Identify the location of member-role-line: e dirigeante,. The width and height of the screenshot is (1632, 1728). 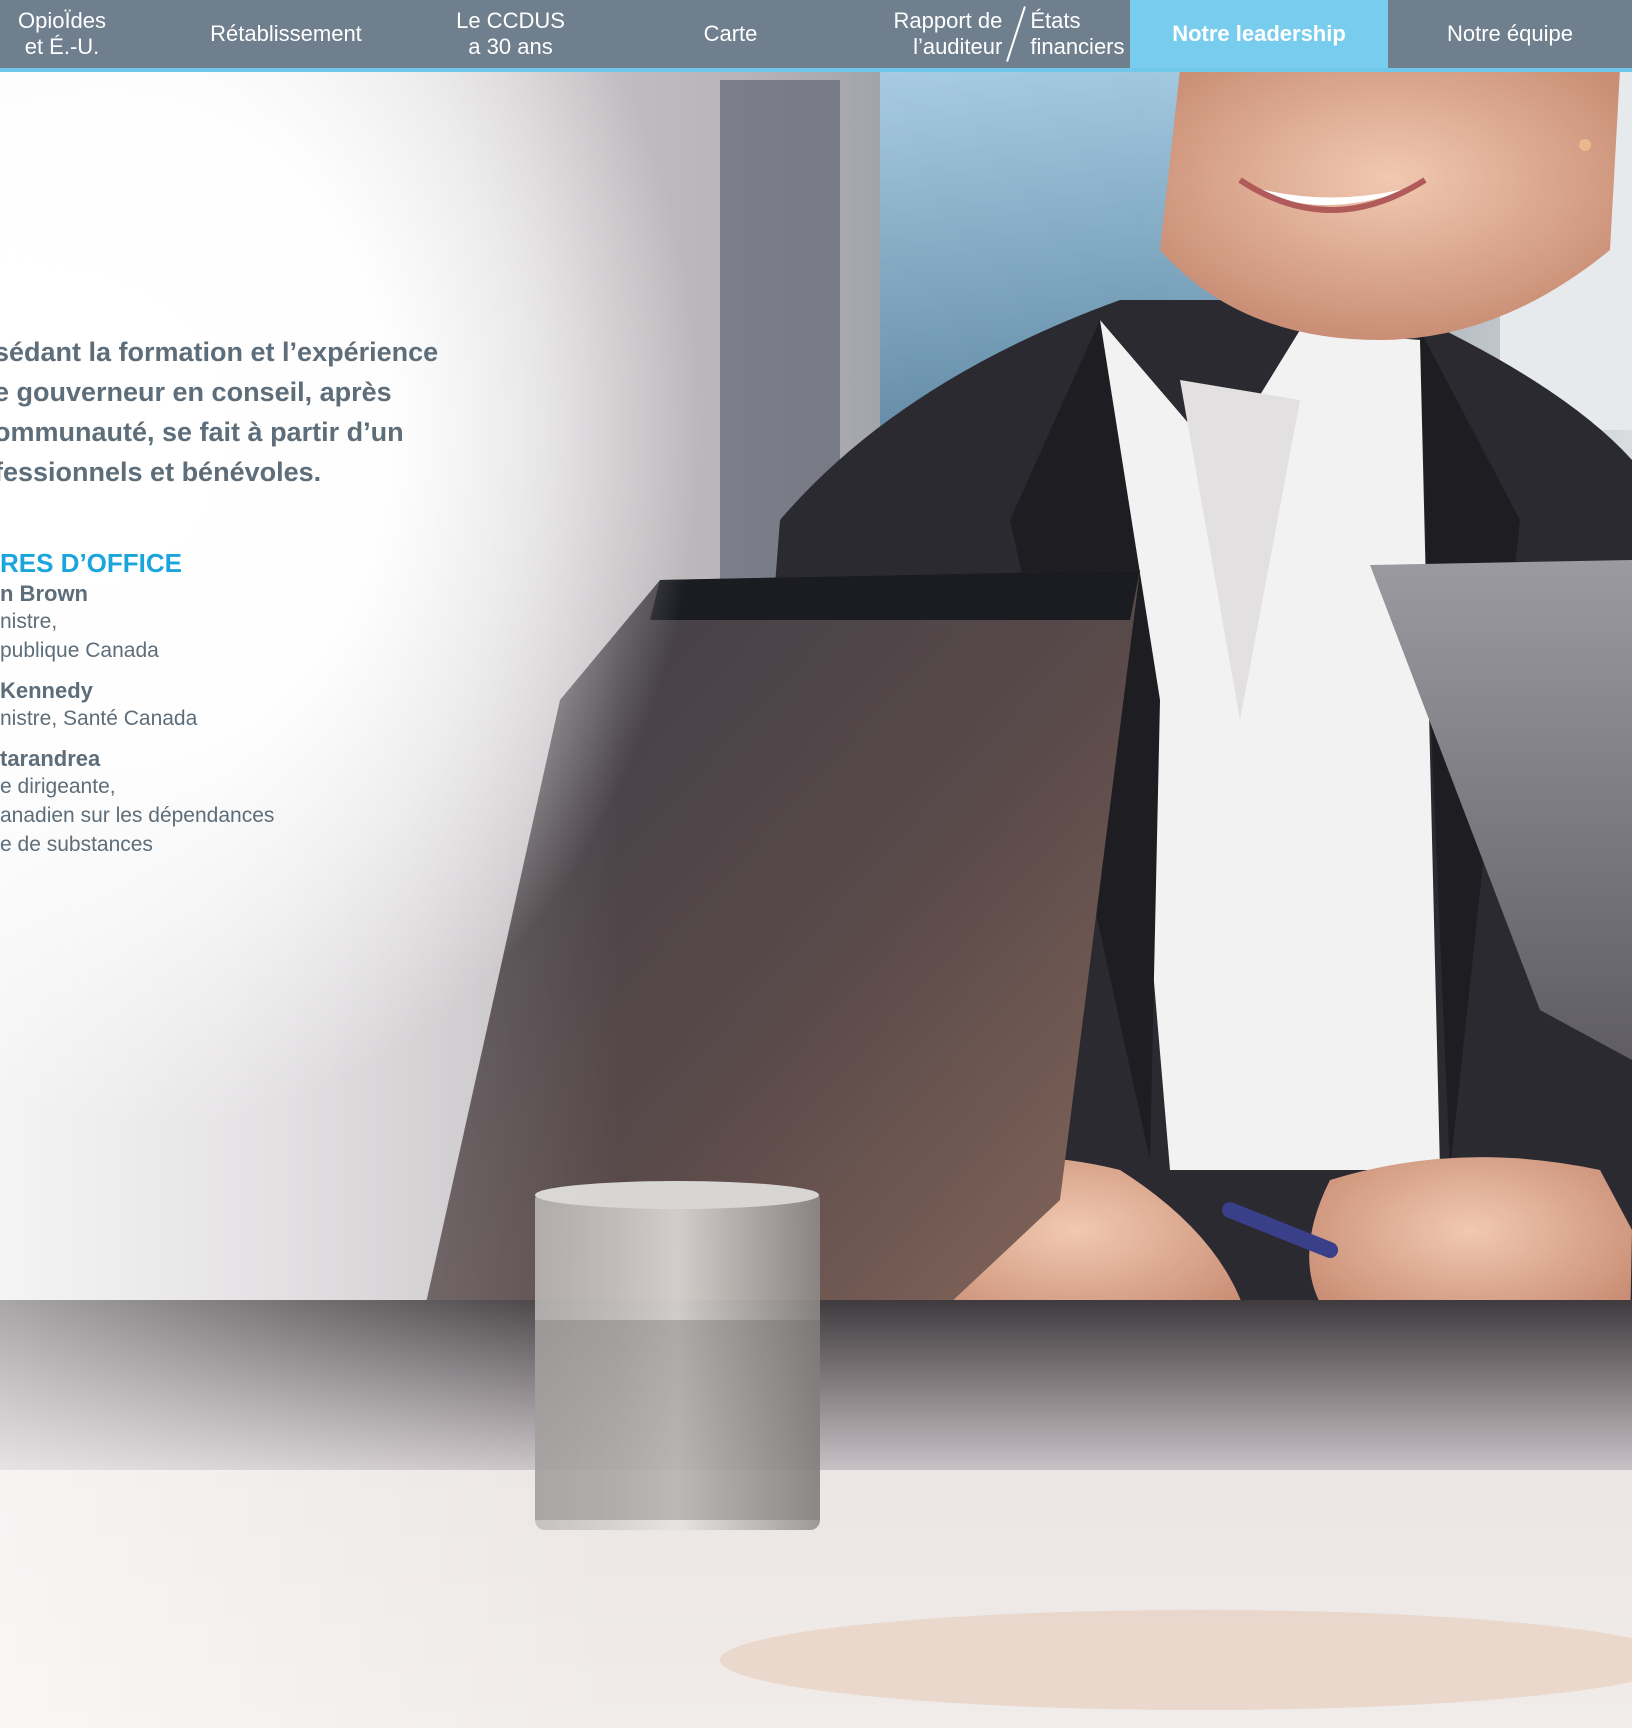
(58, 786).